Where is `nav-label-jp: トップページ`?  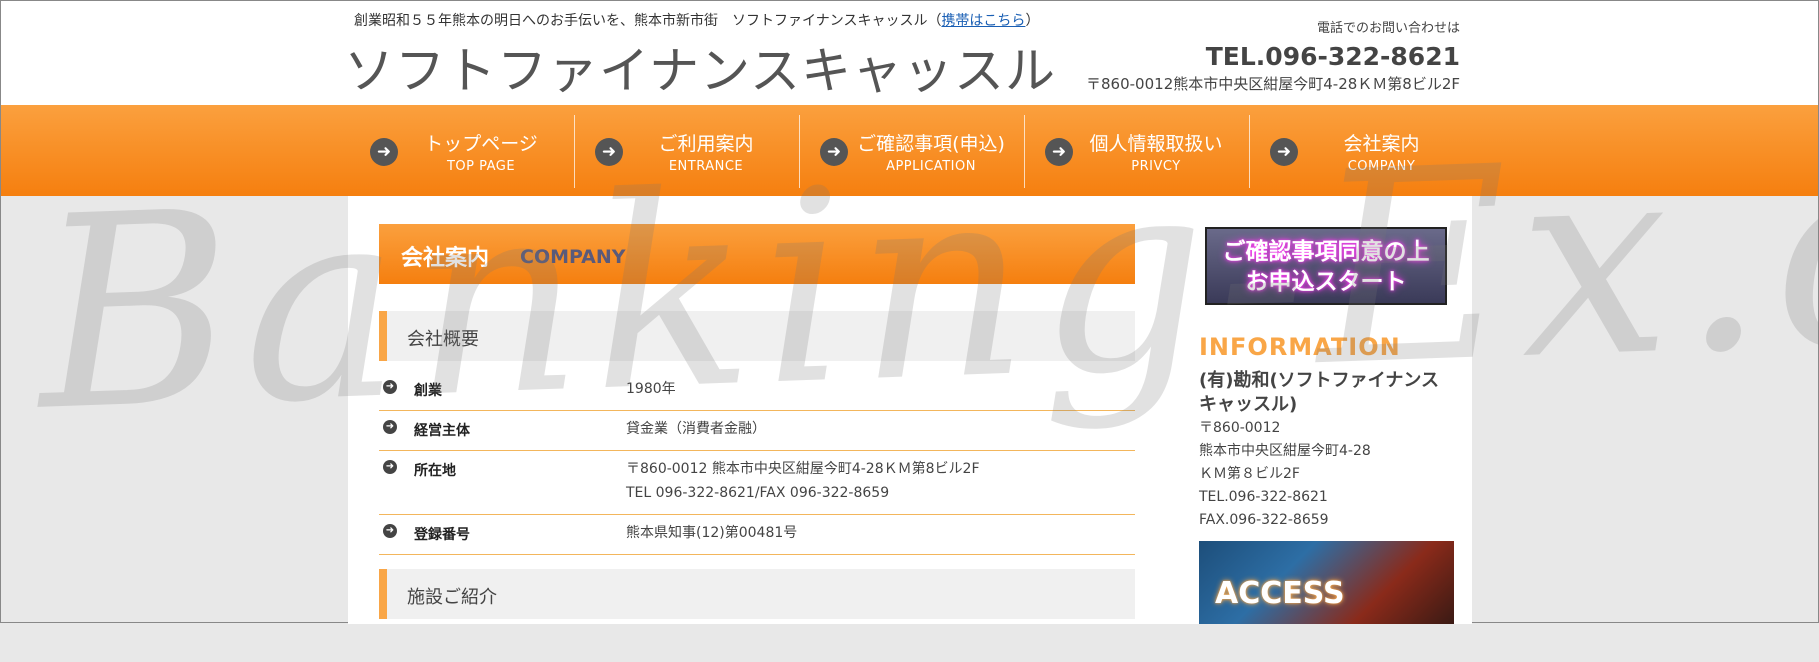
nav-label-jp: トップページ is located at coordinates (481, 144).